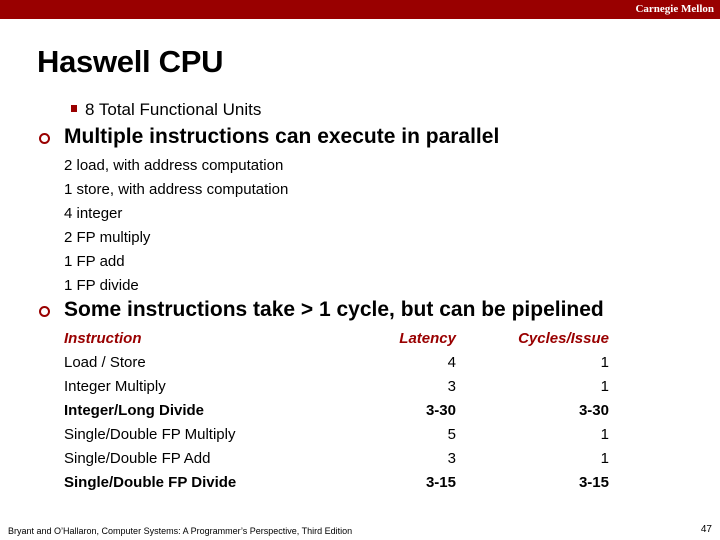  I want to click on header-bar: Carnegie Mellon, so click(360, 9).